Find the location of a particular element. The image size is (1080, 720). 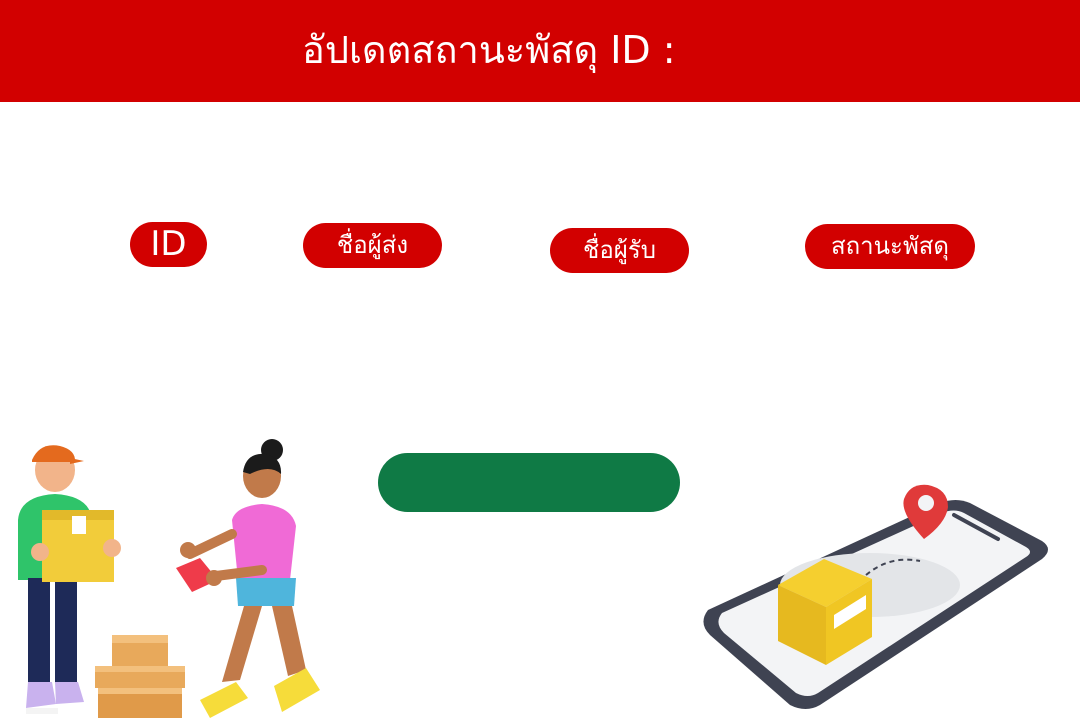

phone-tracking-illustration is located at coordinates (875, 596).